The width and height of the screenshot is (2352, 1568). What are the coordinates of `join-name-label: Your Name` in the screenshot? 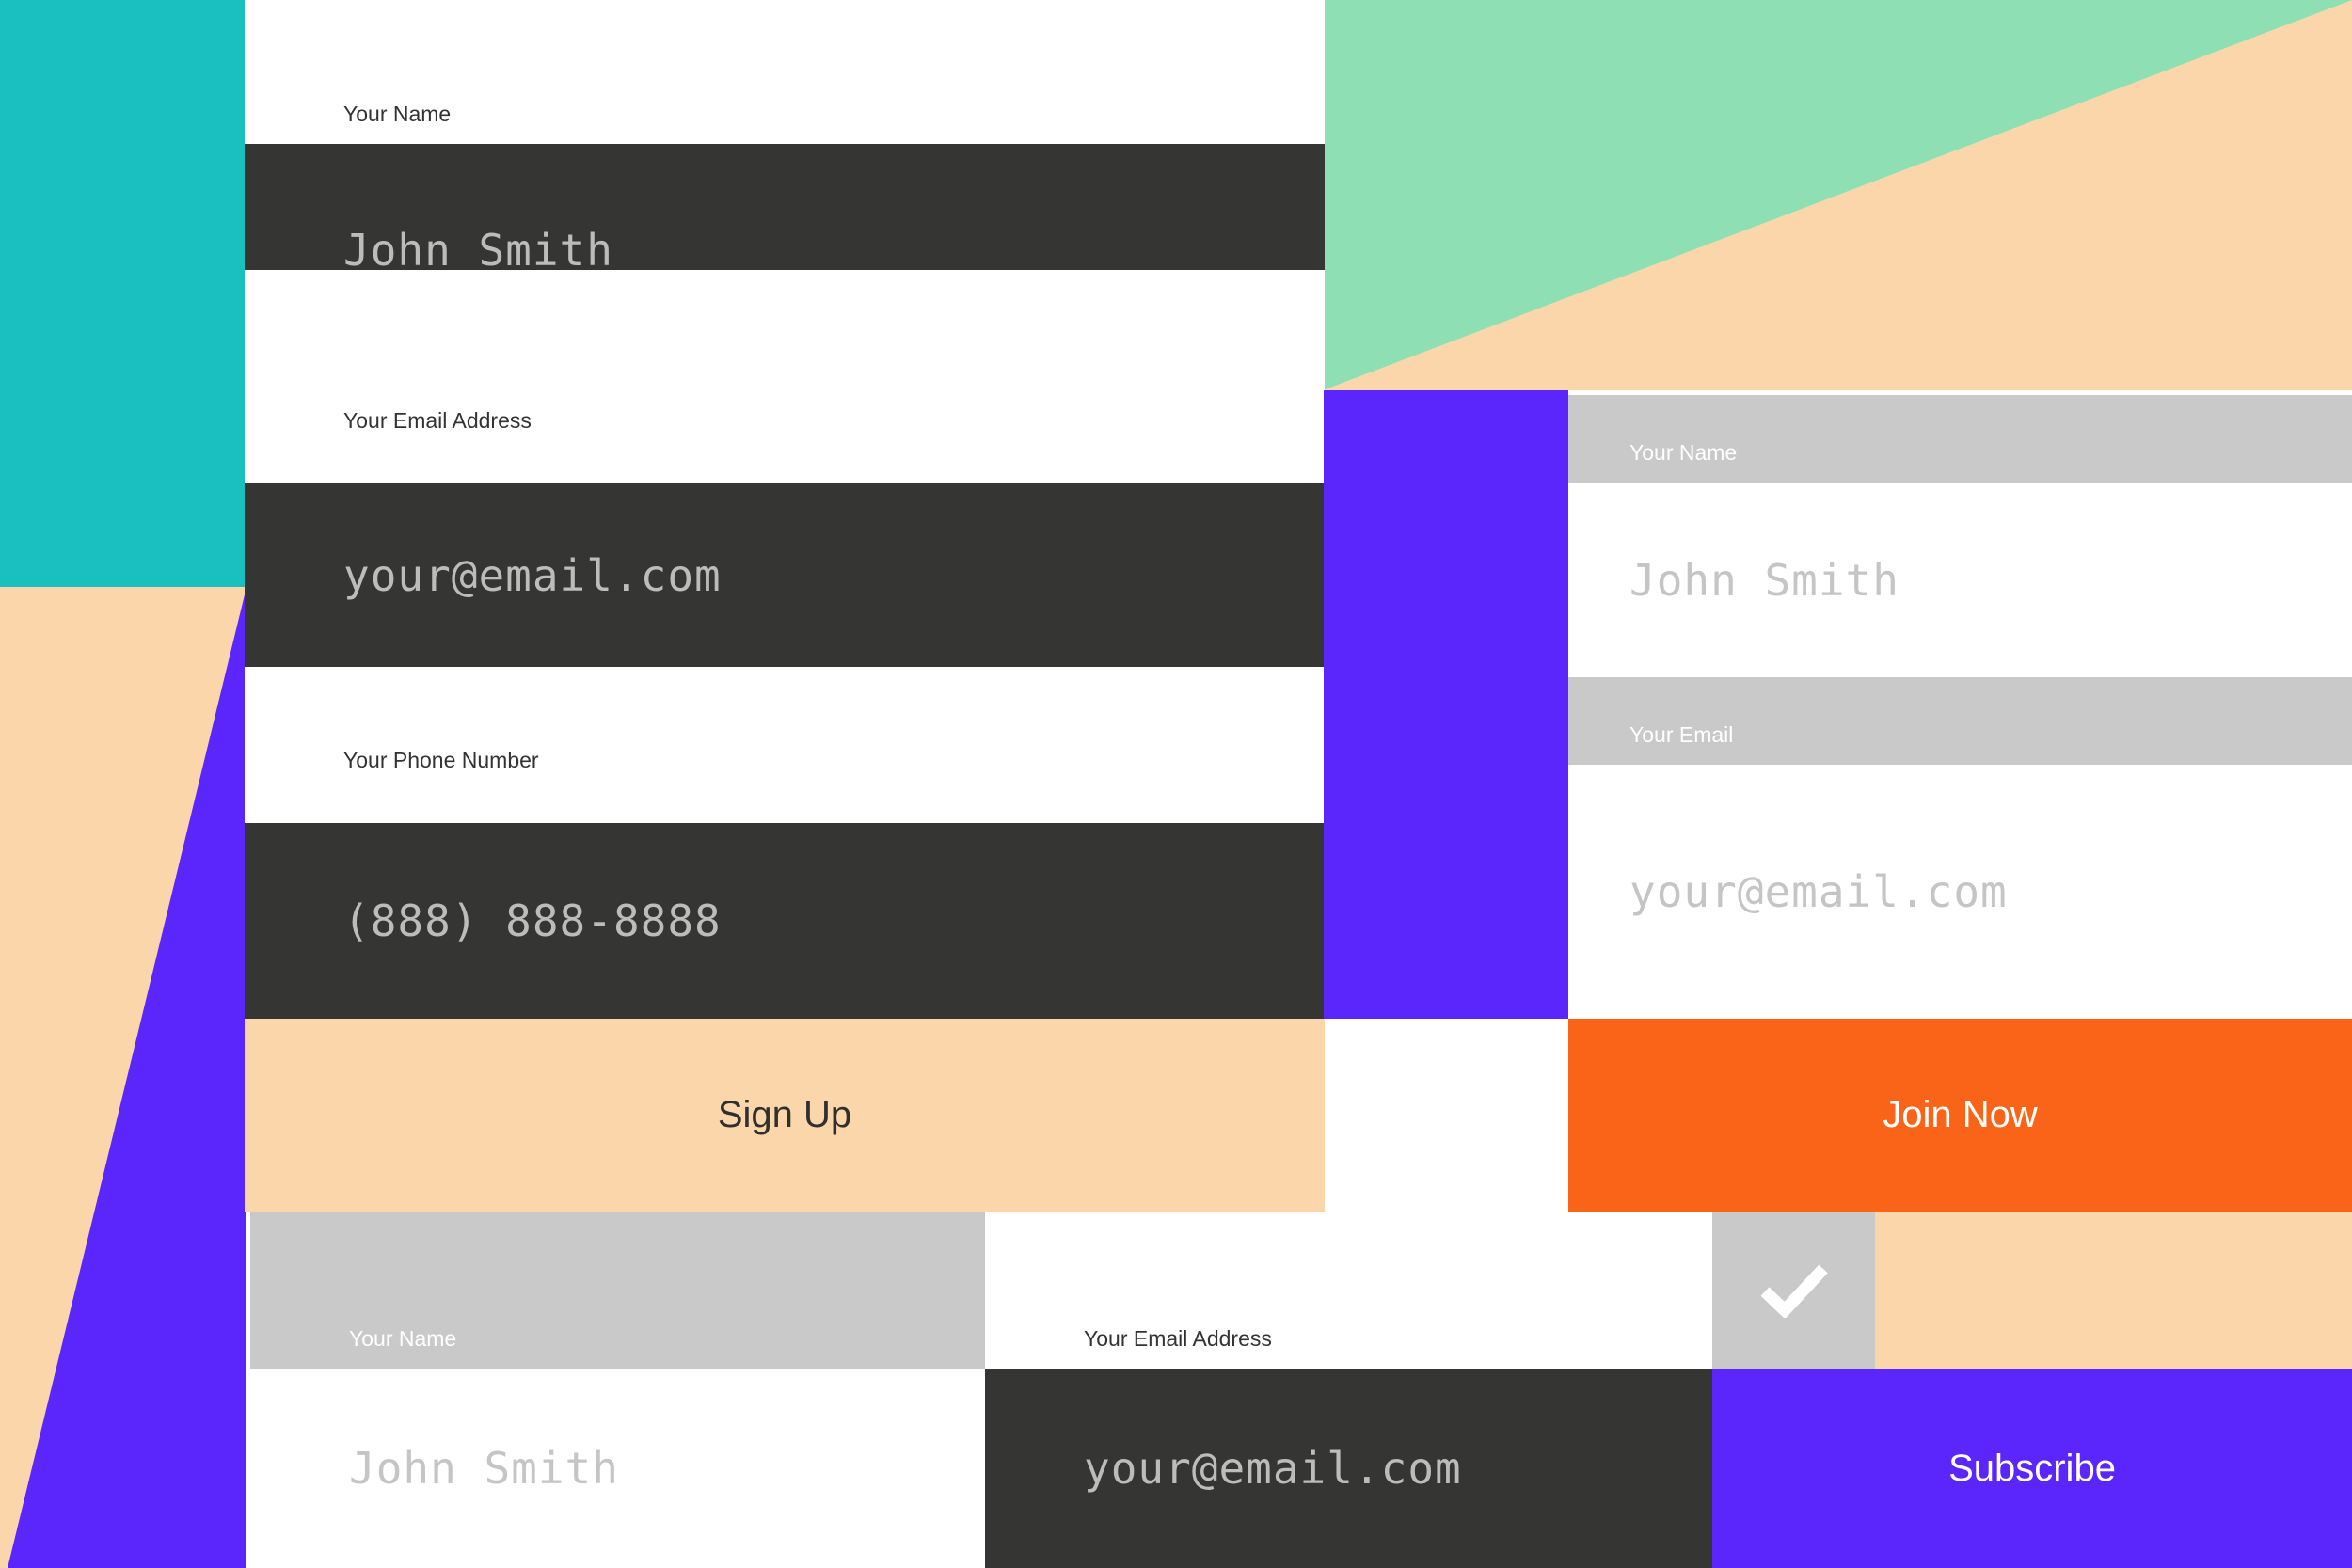 It's located at (1960, 439).